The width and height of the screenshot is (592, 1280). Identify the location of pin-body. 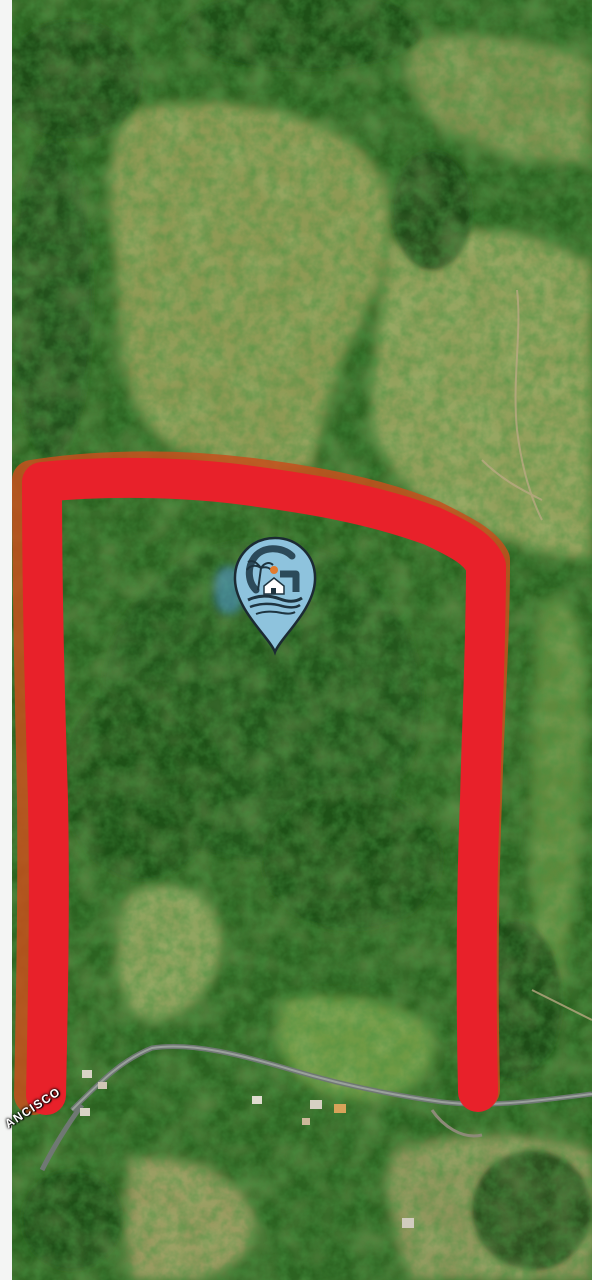
(275, 596).